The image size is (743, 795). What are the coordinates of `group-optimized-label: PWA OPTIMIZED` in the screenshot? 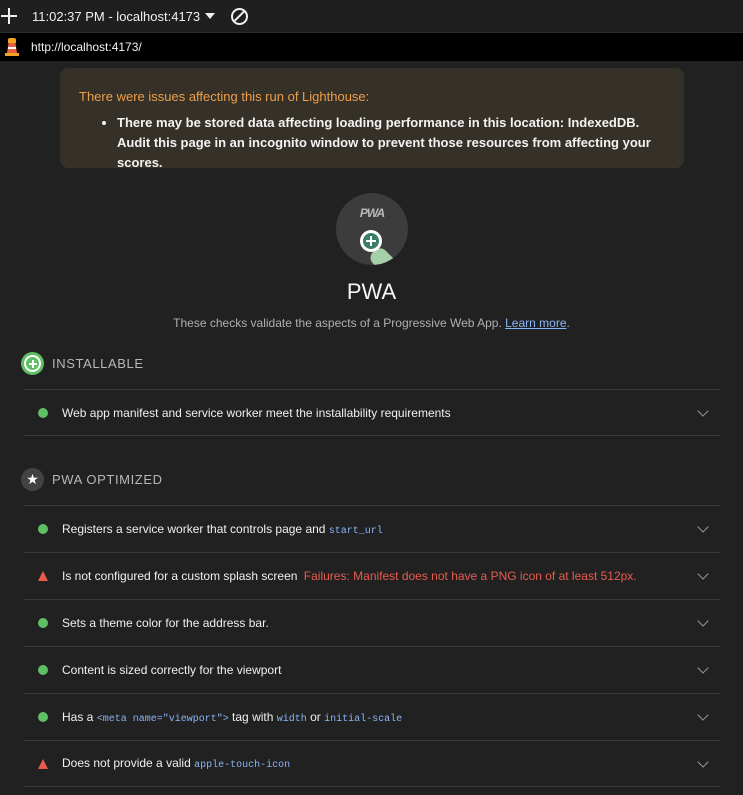 It's located at (107, 479).